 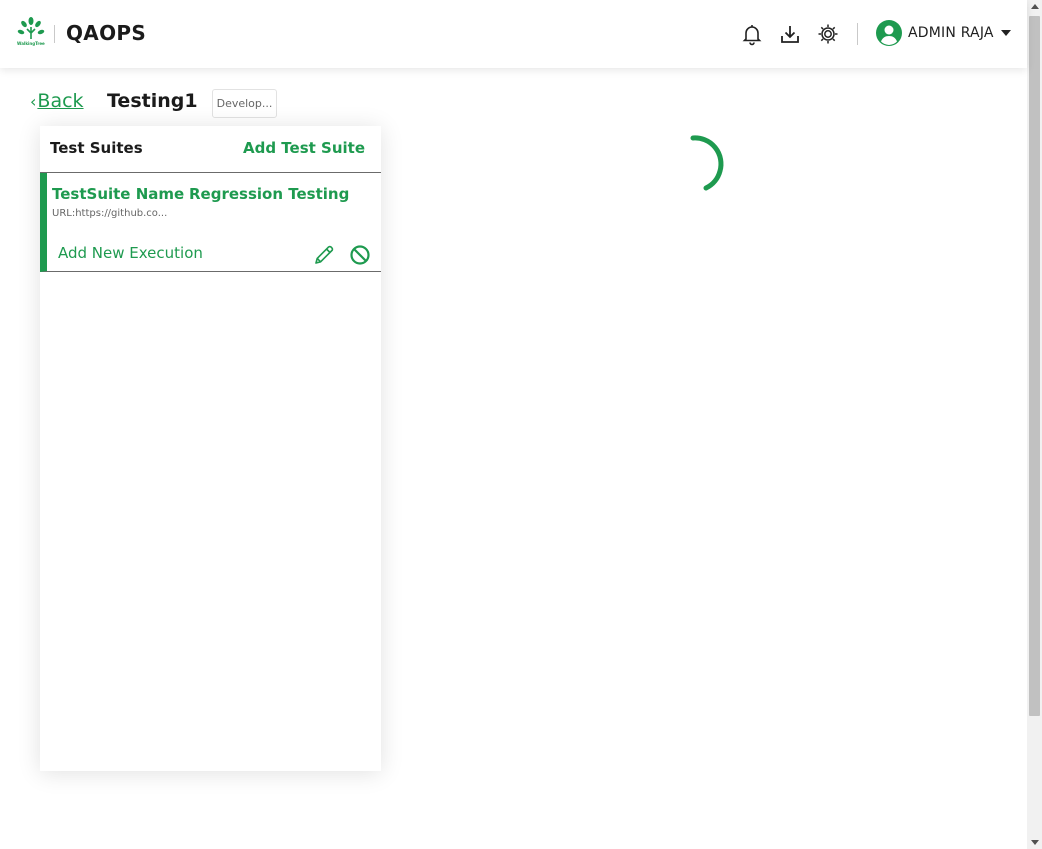 What do you see at coordinates (889, 33) in the screenshot?
I see `user-circle-icon` at bounding box center [889, 33].